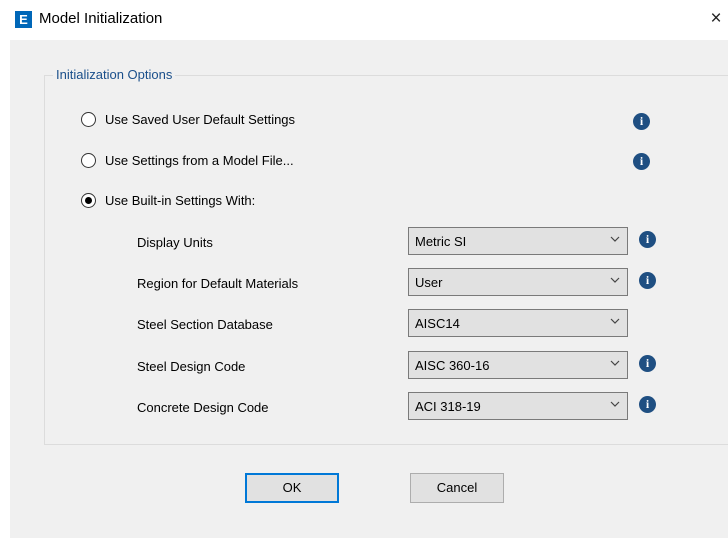 The width and height of the screenshot is (728, 538). I want to click on close-icon: ×, so click(716, 19).